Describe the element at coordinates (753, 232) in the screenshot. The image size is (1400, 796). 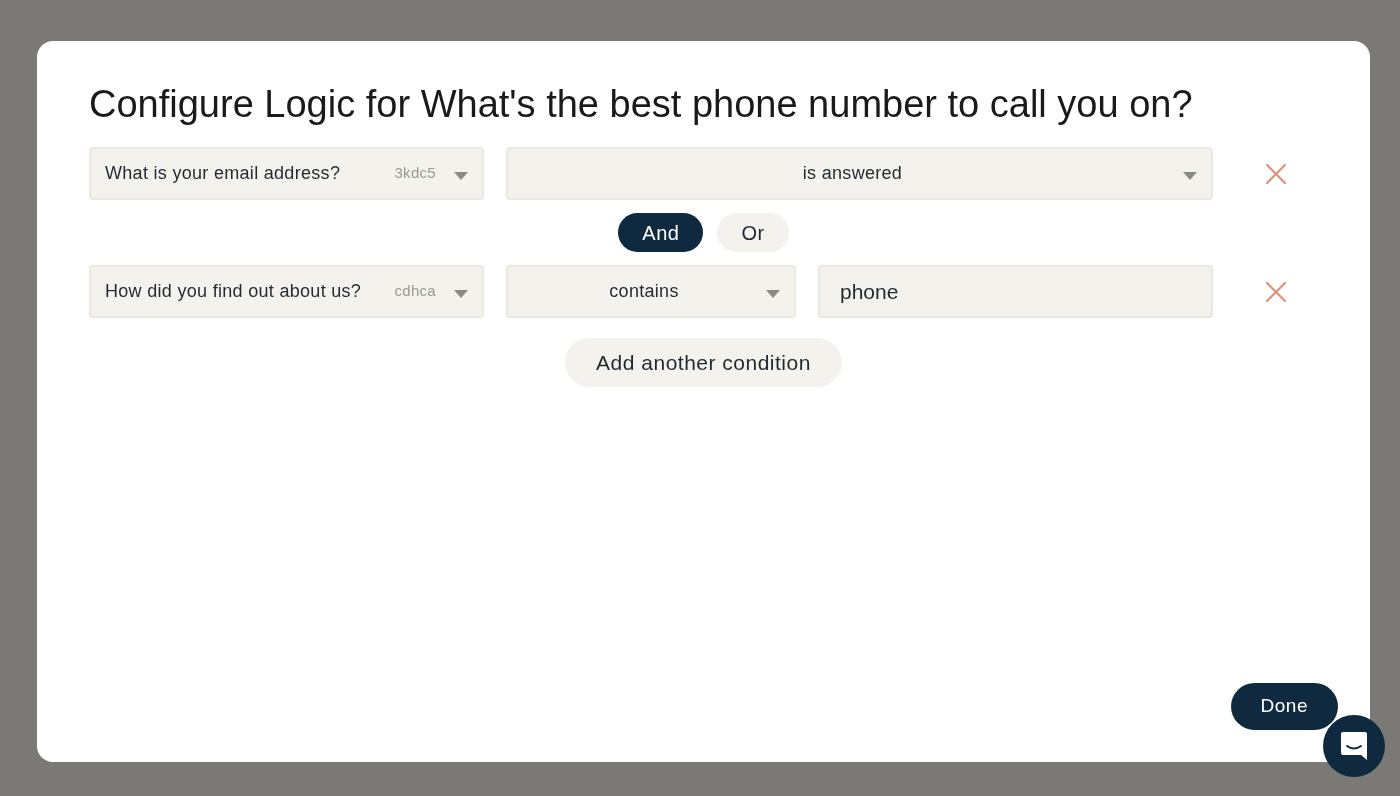
I see `logic-toggle: Or` at that location.